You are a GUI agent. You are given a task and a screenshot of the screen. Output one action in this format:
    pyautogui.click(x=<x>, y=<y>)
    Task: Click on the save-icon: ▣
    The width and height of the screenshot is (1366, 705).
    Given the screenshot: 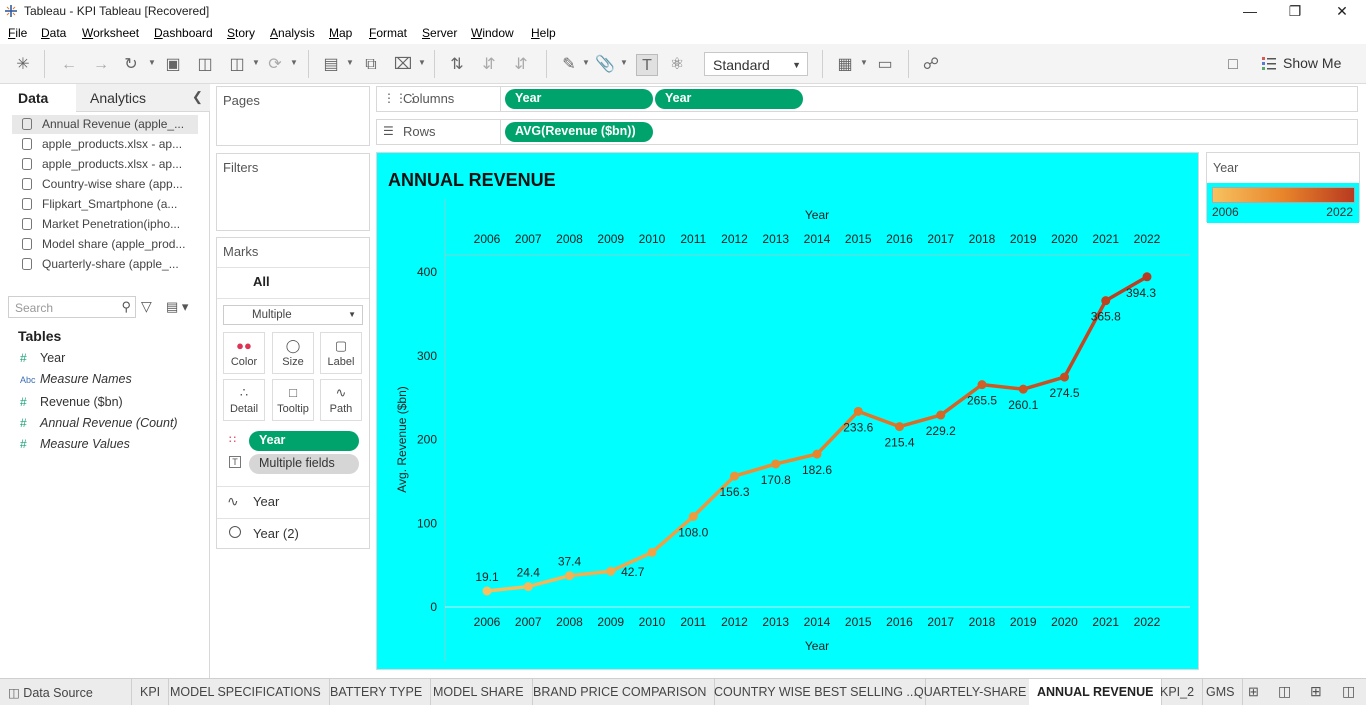 What is the action you would take?
    pyautogui.click(x=173, y=65)
    